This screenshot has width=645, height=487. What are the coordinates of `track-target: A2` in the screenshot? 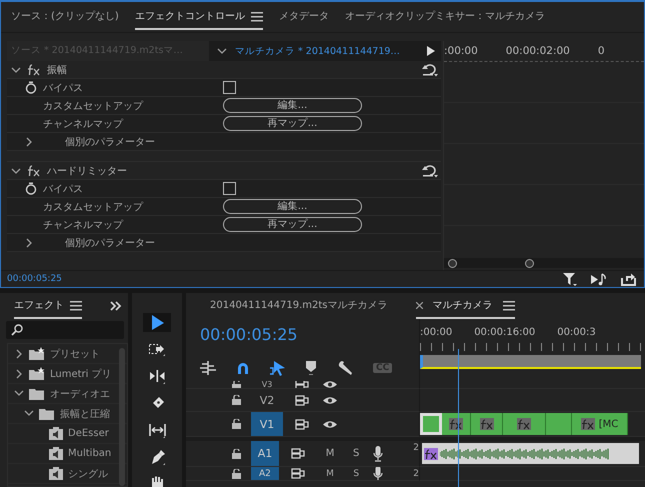 It's located at (265, 473).